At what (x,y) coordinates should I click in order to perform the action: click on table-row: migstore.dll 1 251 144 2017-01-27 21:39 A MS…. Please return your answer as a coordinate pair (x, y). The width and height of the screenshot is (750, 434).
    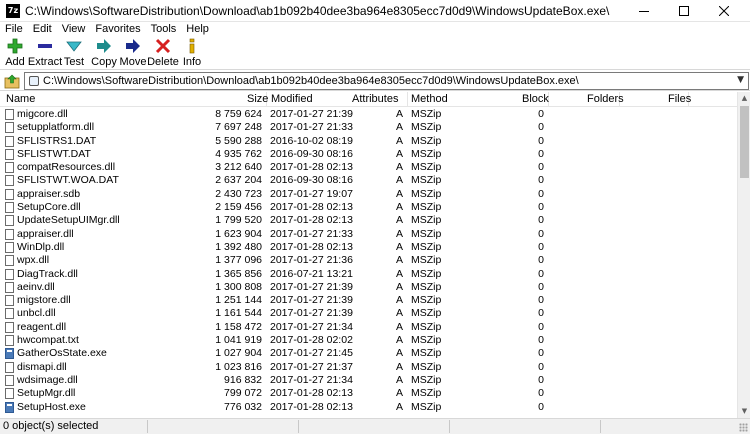
    Looking at the image, I should click on (368, 300).